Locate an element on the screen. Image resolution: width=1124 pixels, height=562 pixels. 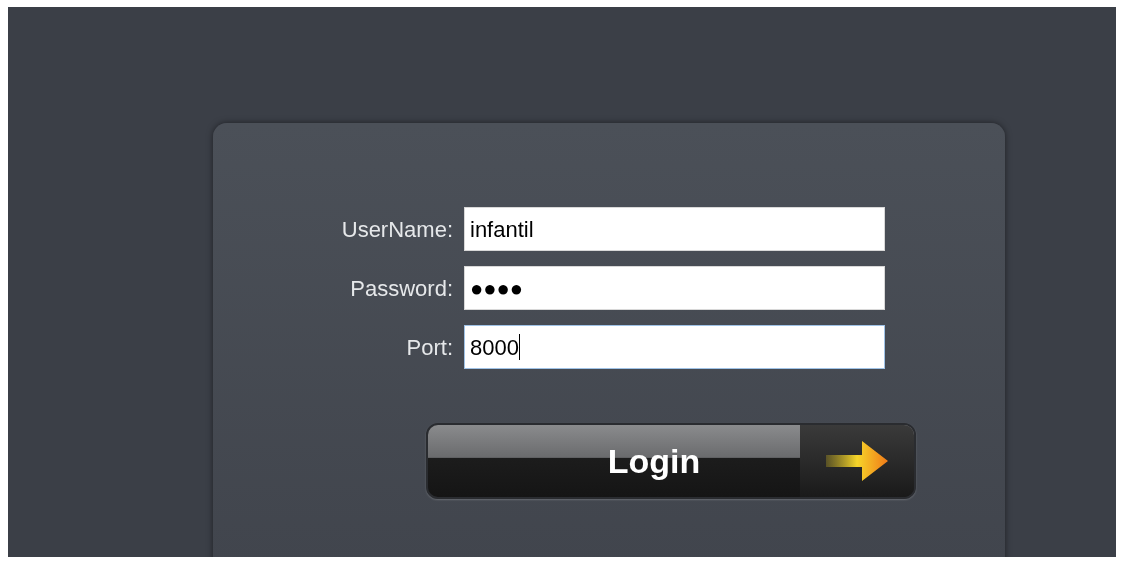
login-button: Login is located at coordinates (671, 461).